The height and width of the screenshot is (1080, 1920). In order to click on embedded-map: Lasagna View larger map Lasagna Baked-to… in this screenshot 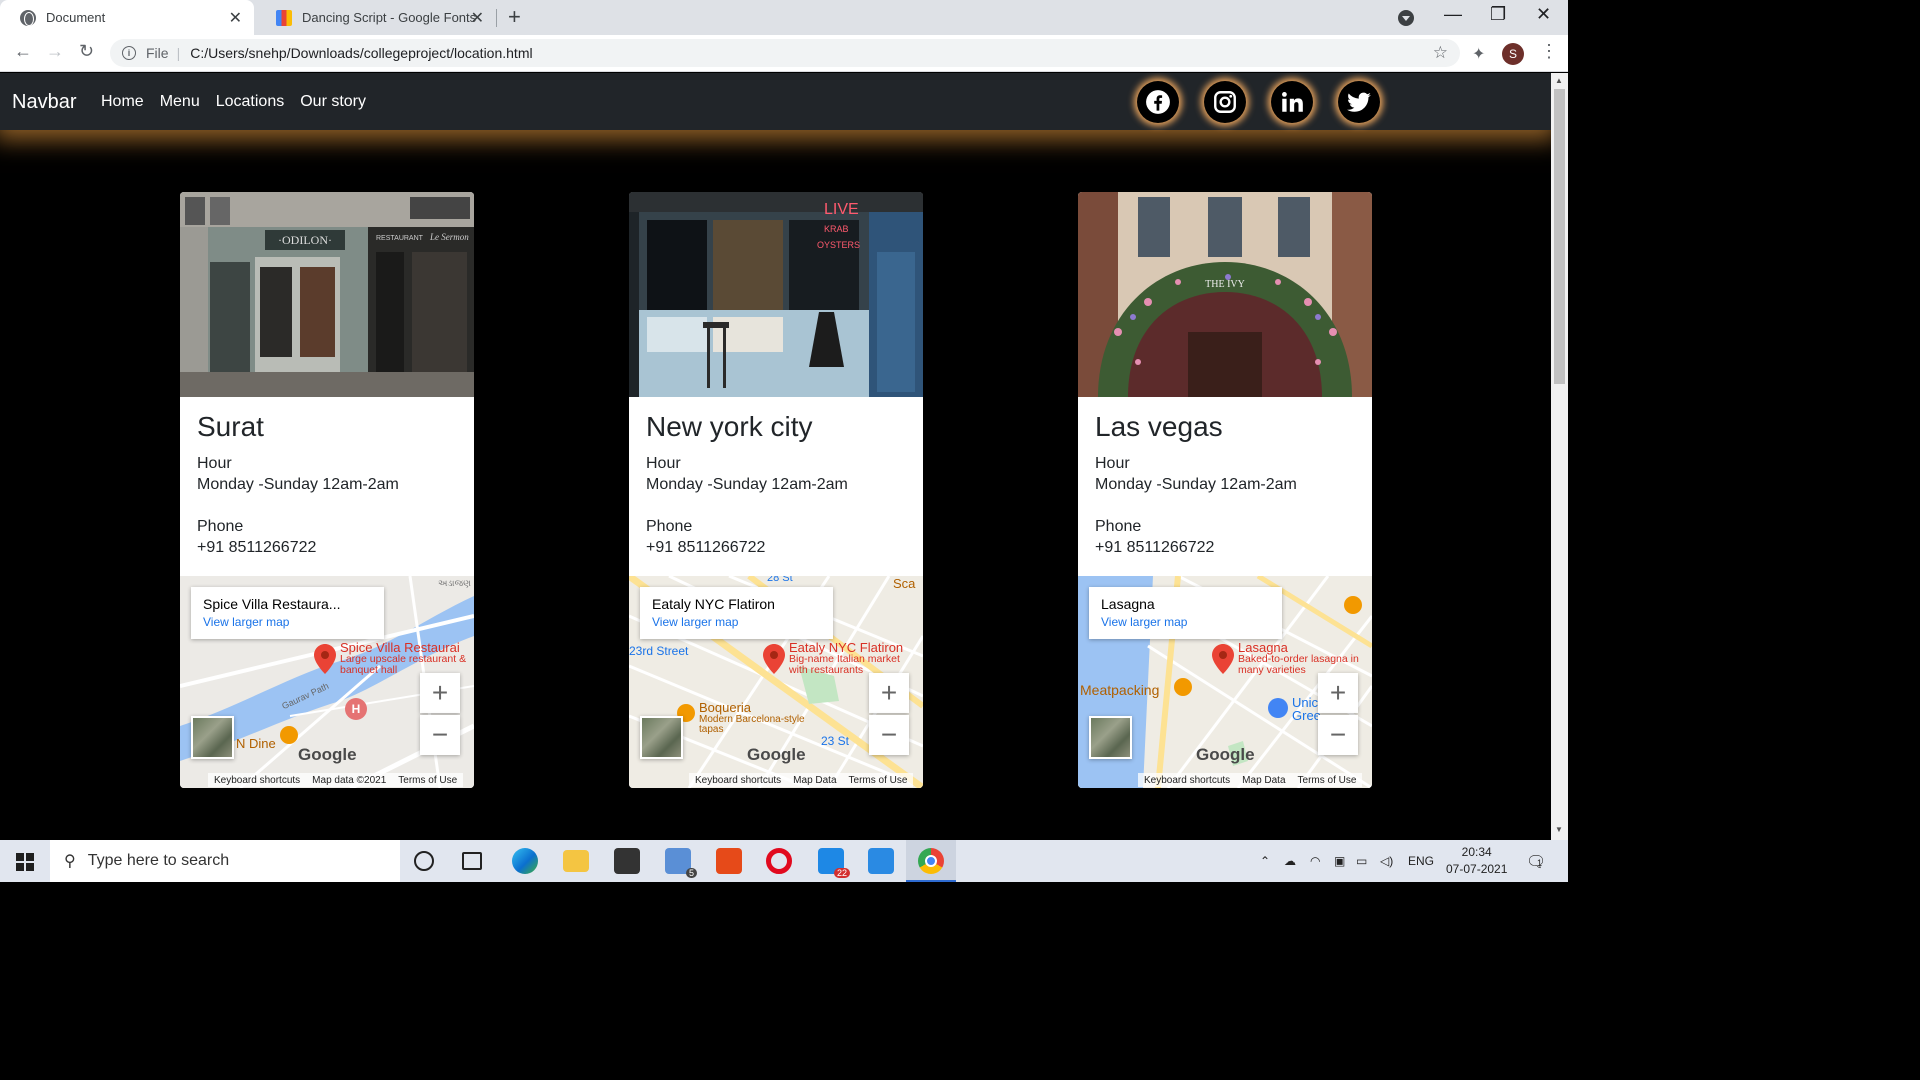, I will do `click(1225, 682)`.